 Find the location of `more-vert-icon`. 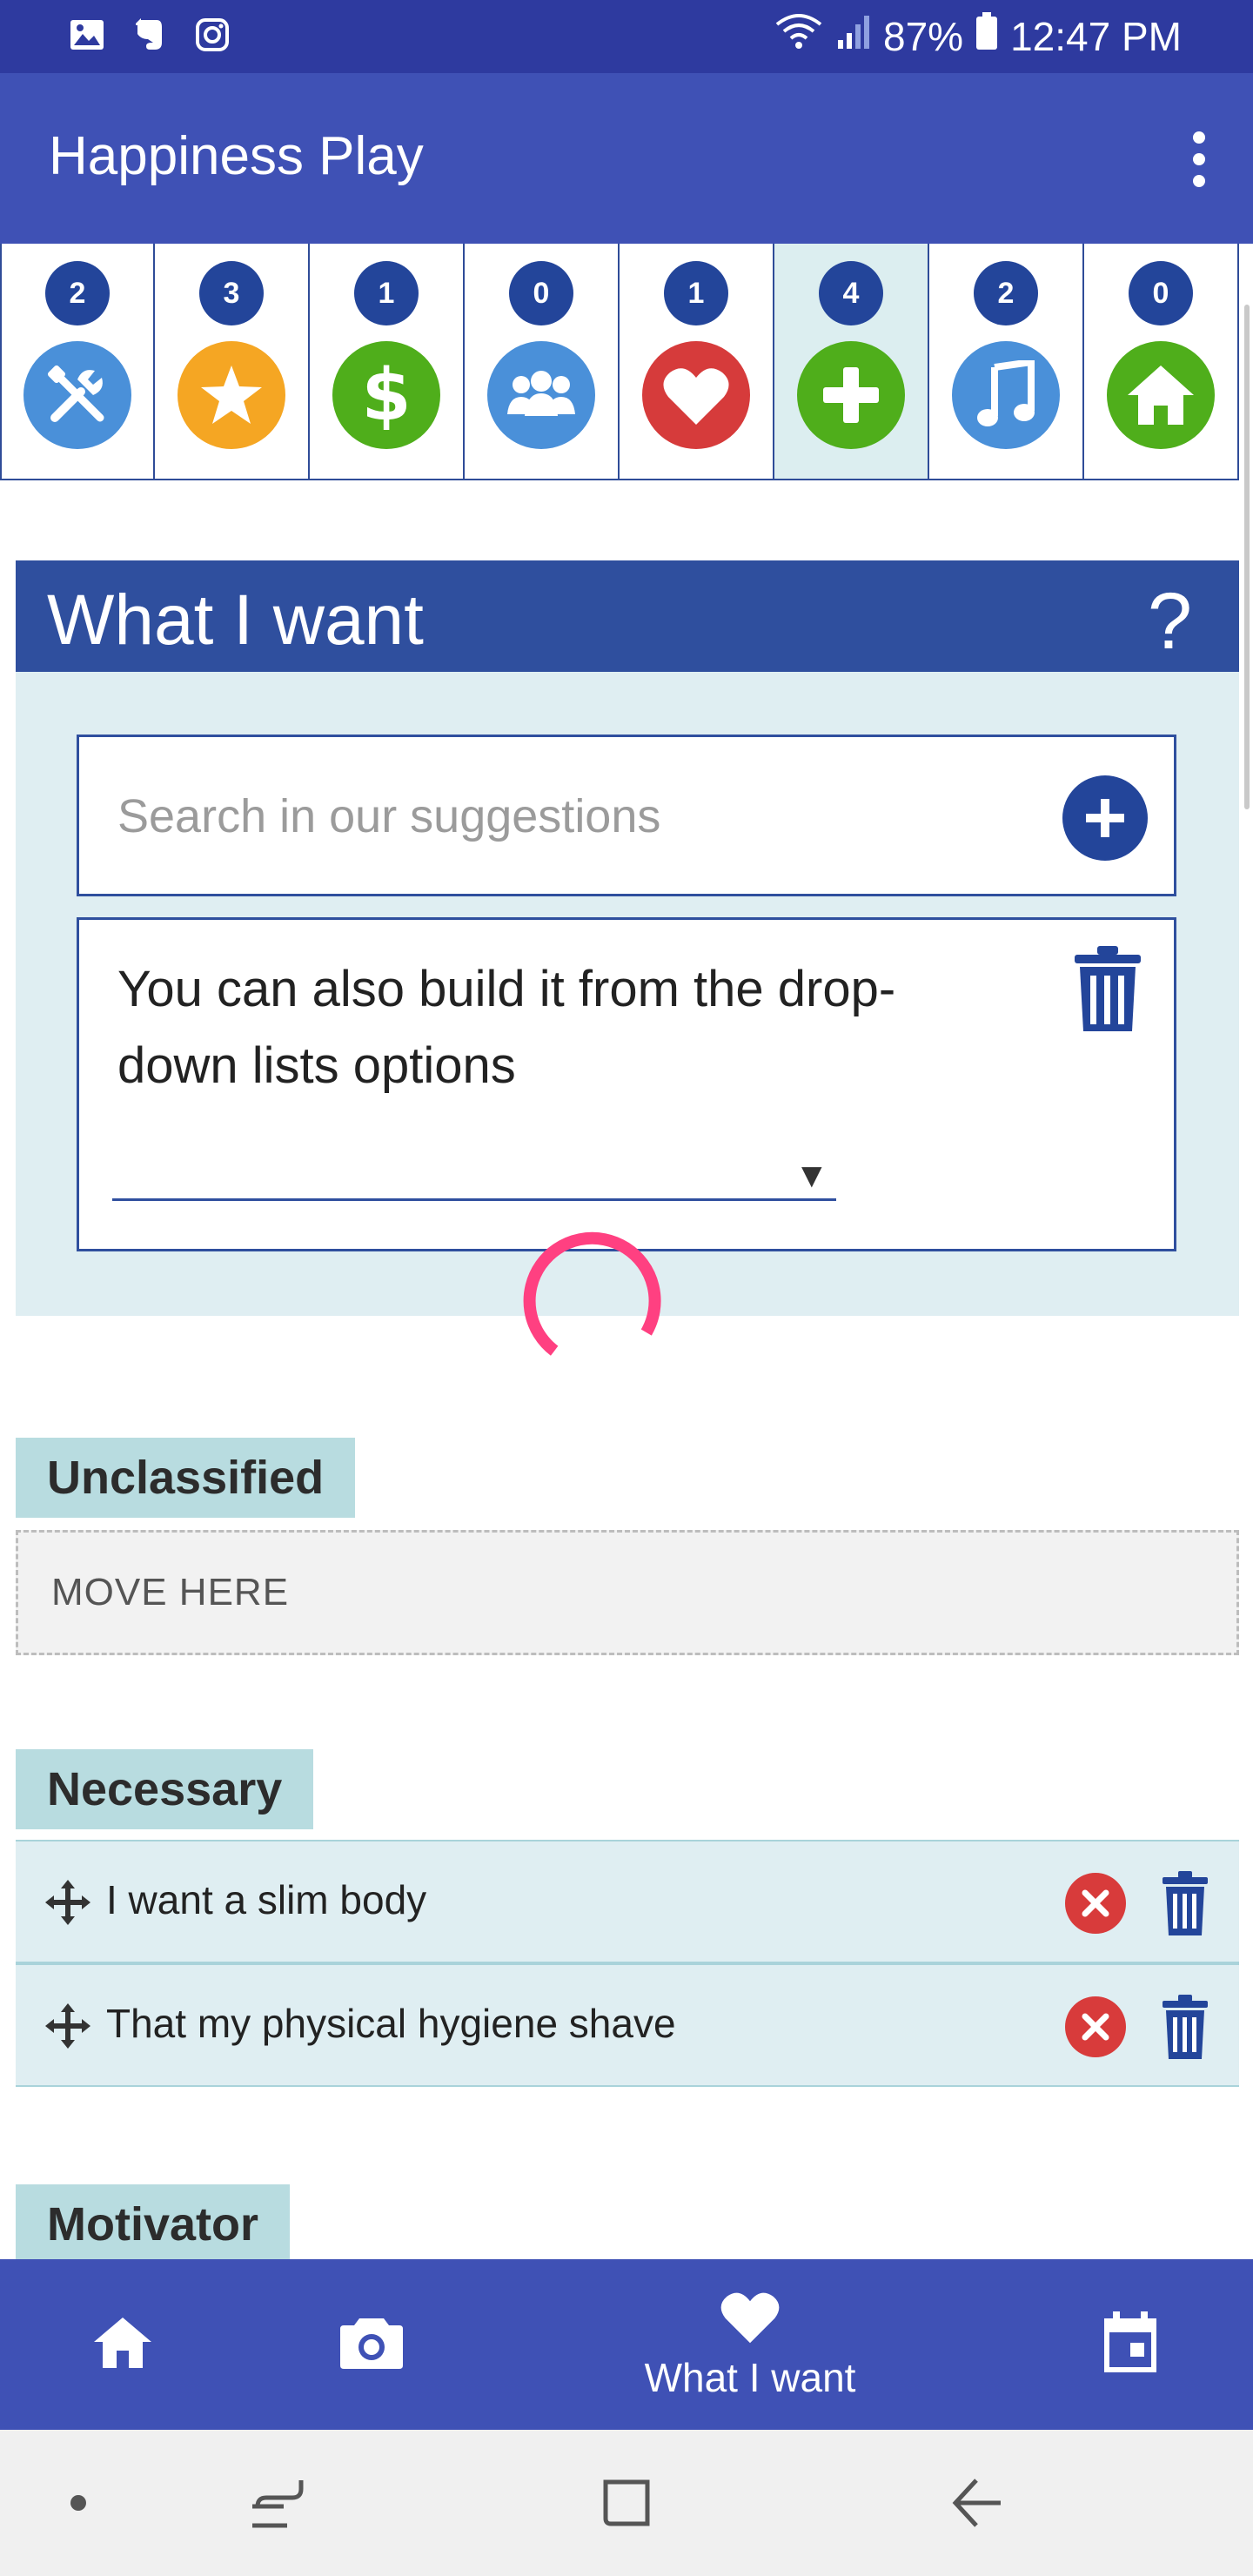

more-vert-icon is located at coordinates (1199, 159).